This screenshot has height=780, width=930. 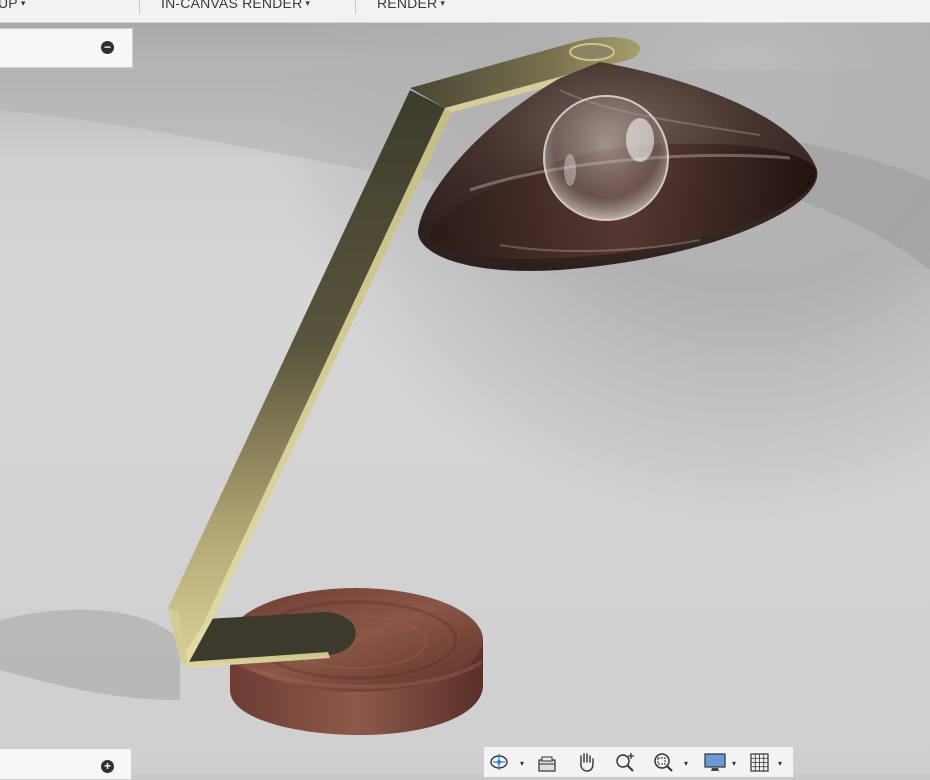 I want to click on comments-panel: +, so click(x=66, y=764).